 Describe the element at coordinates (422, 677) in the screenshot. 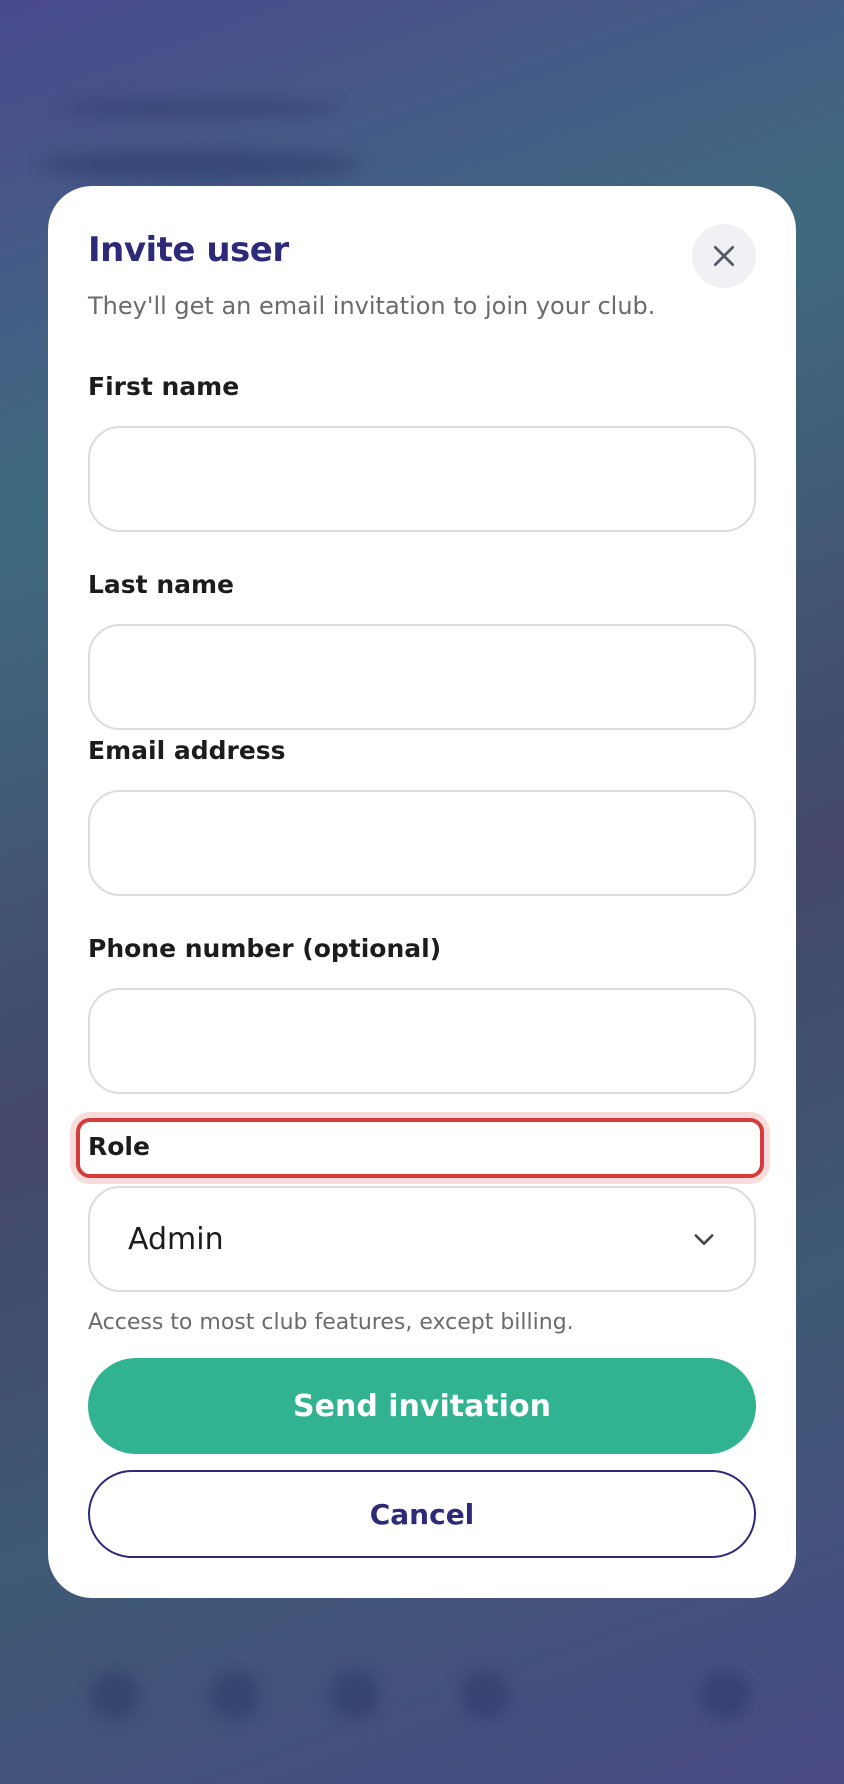

I see `last-name-input` at that location.